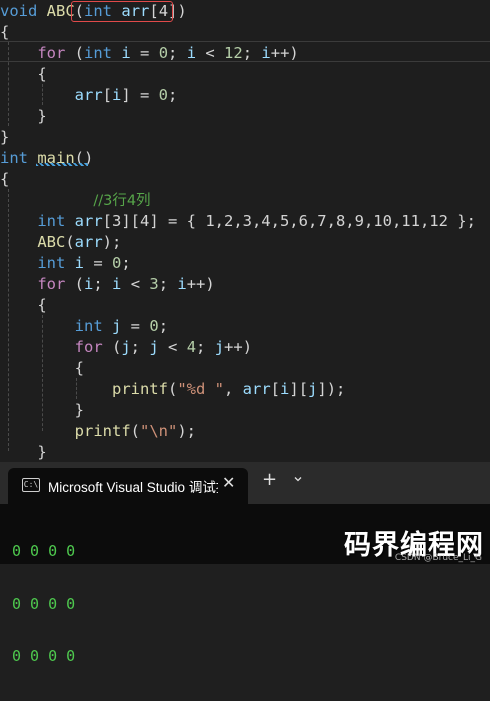  I want to click on code-token: 0, so click(117, 263).